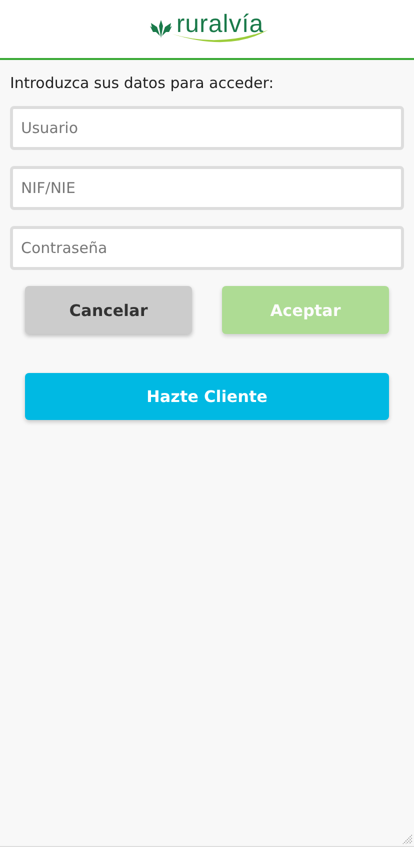 The image size is (414, 847). What do you see at coordinates (207, 396) in the screenshot?
I see `signup-button: Hazte Cliente` at bounding box center [207, 396].